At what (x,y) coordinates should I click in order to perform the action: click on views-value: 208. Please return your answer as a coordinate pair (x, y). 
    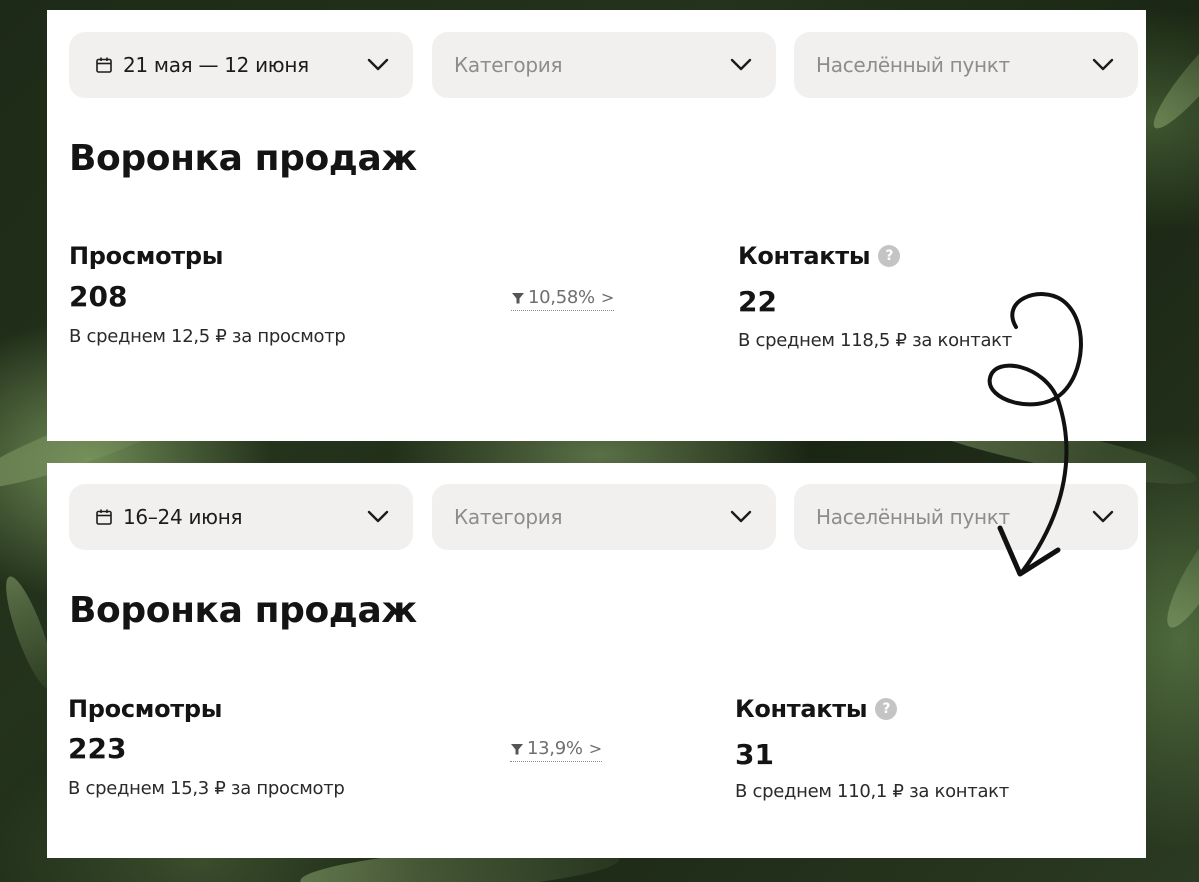
    Looking at the image, I should click on (98, 296).